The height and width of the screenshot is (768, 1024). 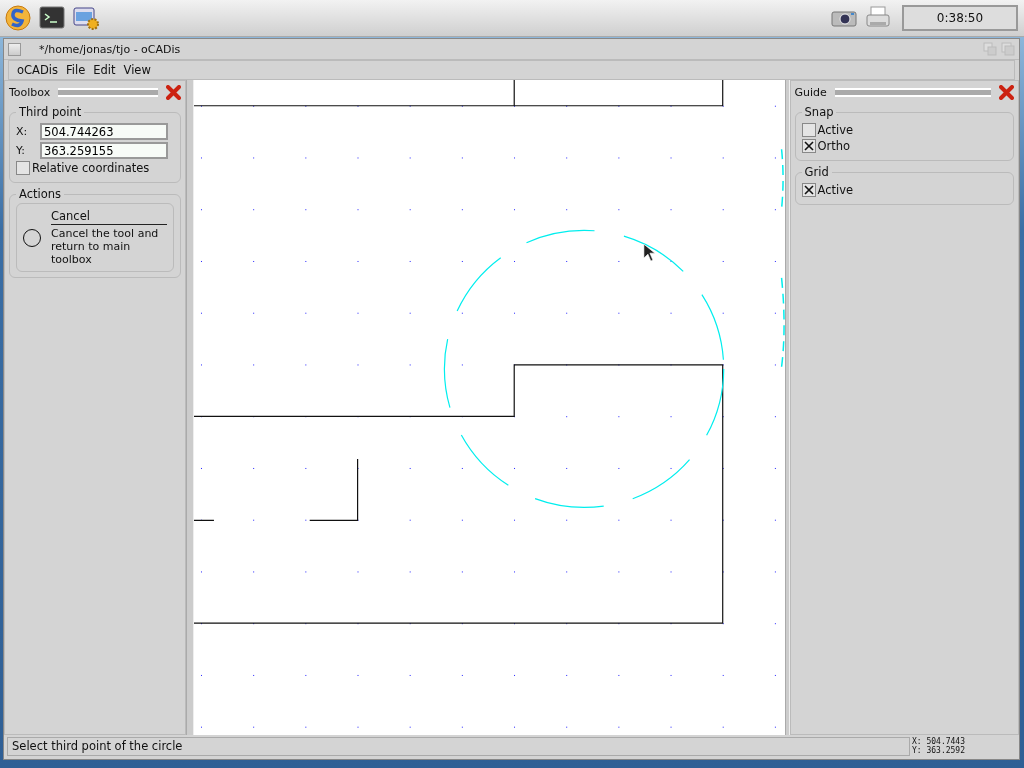 I want to click on menu-item: Edit, so click(x=104, y=70).